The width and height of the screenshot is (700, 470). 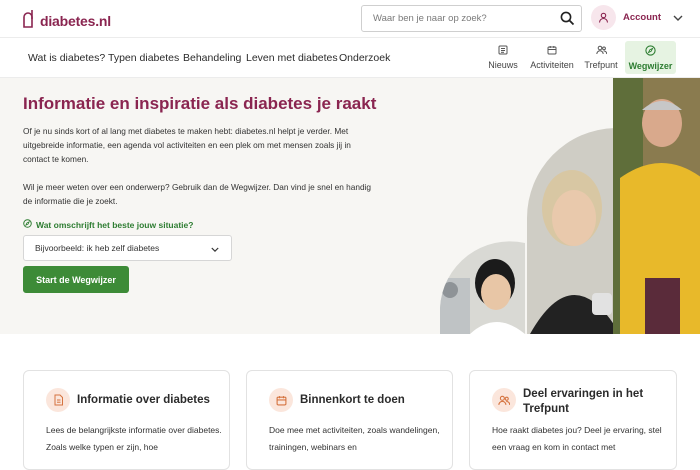 I want to click on logo: diabetes.nl, so click(x=66, y=20).